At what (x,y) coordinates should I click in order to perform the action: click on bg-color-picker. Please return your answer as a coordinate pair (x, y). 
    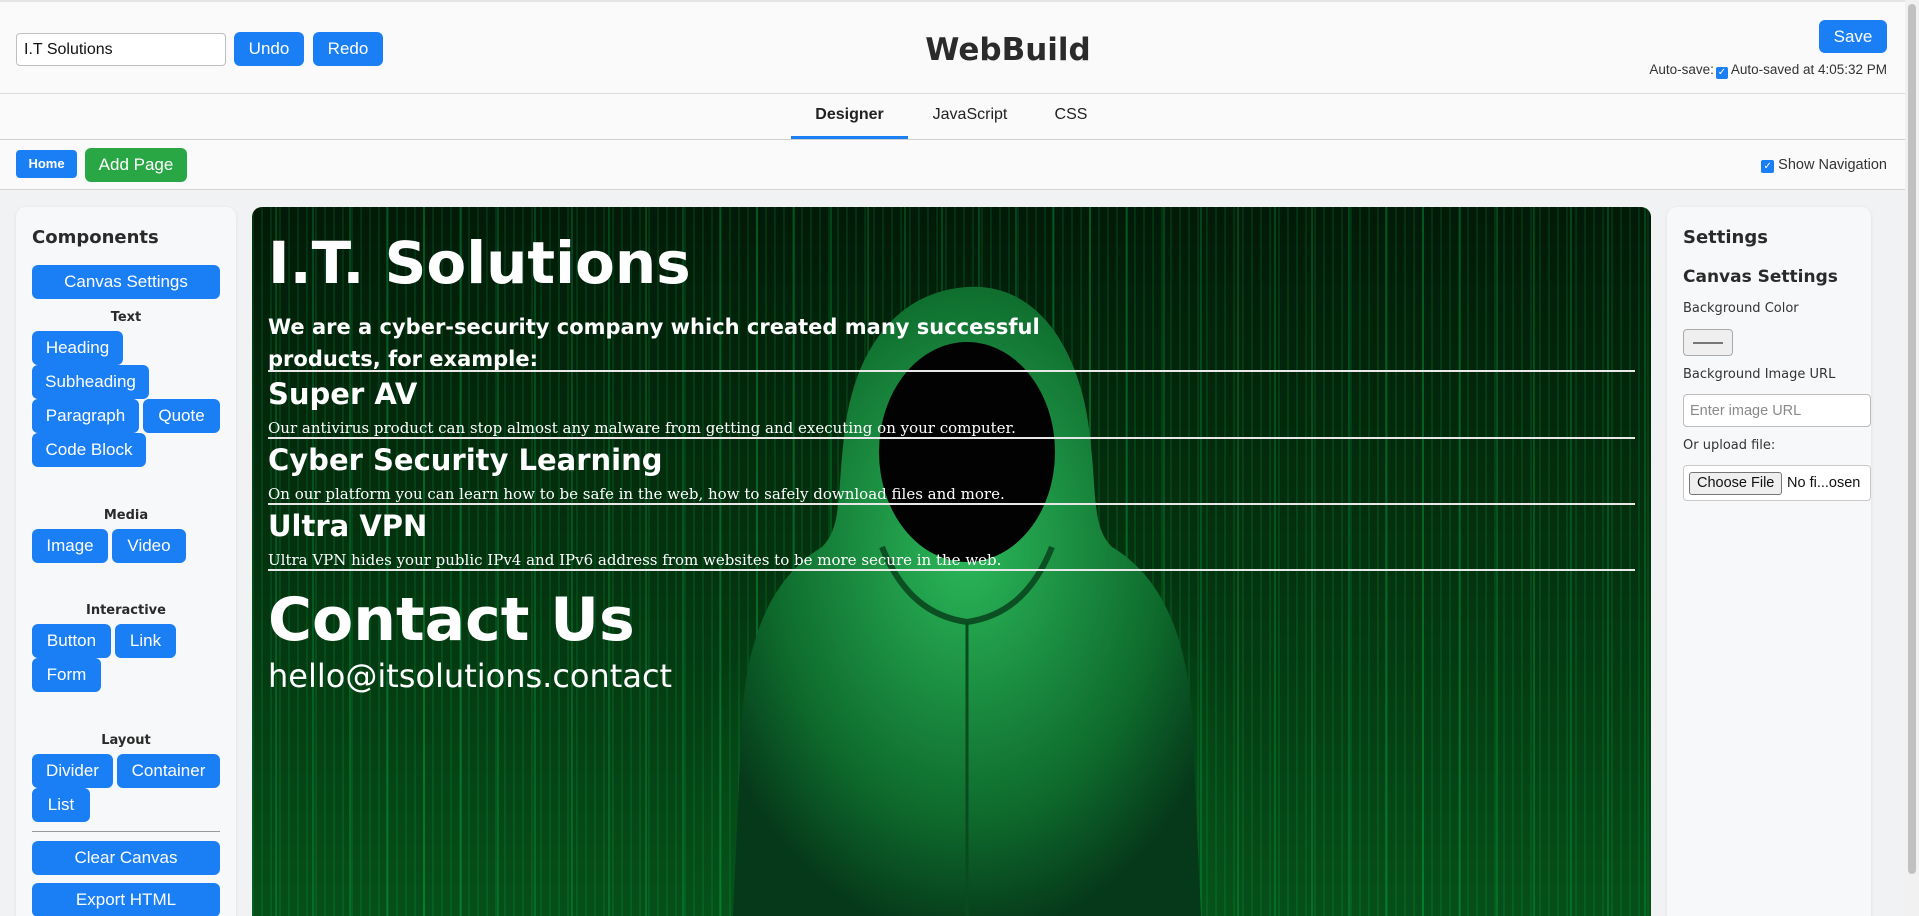
    Looking at the image, I should click on (1708, 342).